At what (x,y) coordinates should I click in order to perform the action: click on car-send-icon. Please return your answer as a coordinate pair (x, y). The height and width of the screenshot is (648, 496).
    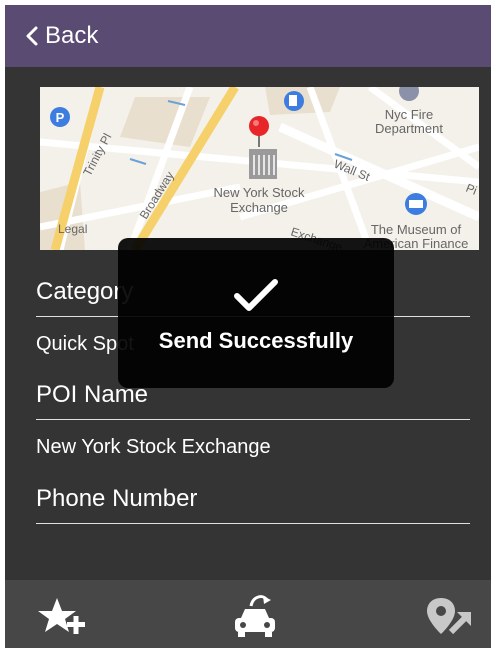
    Looking at the image, I should click on (255, 620).